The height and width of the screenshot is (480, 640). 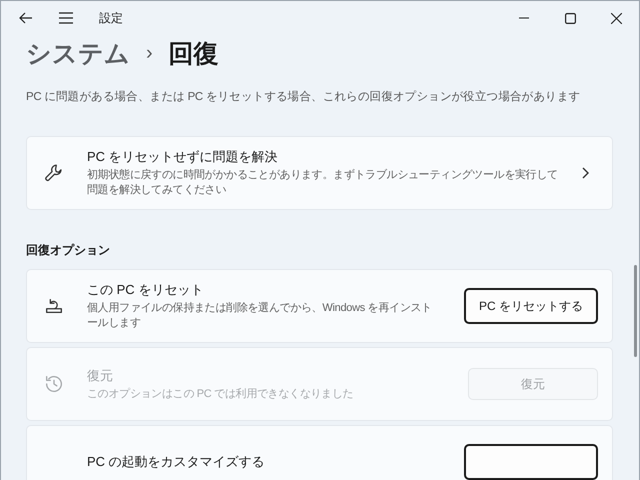 I want to click on page-title: 回復, so click(x=193, y=54).